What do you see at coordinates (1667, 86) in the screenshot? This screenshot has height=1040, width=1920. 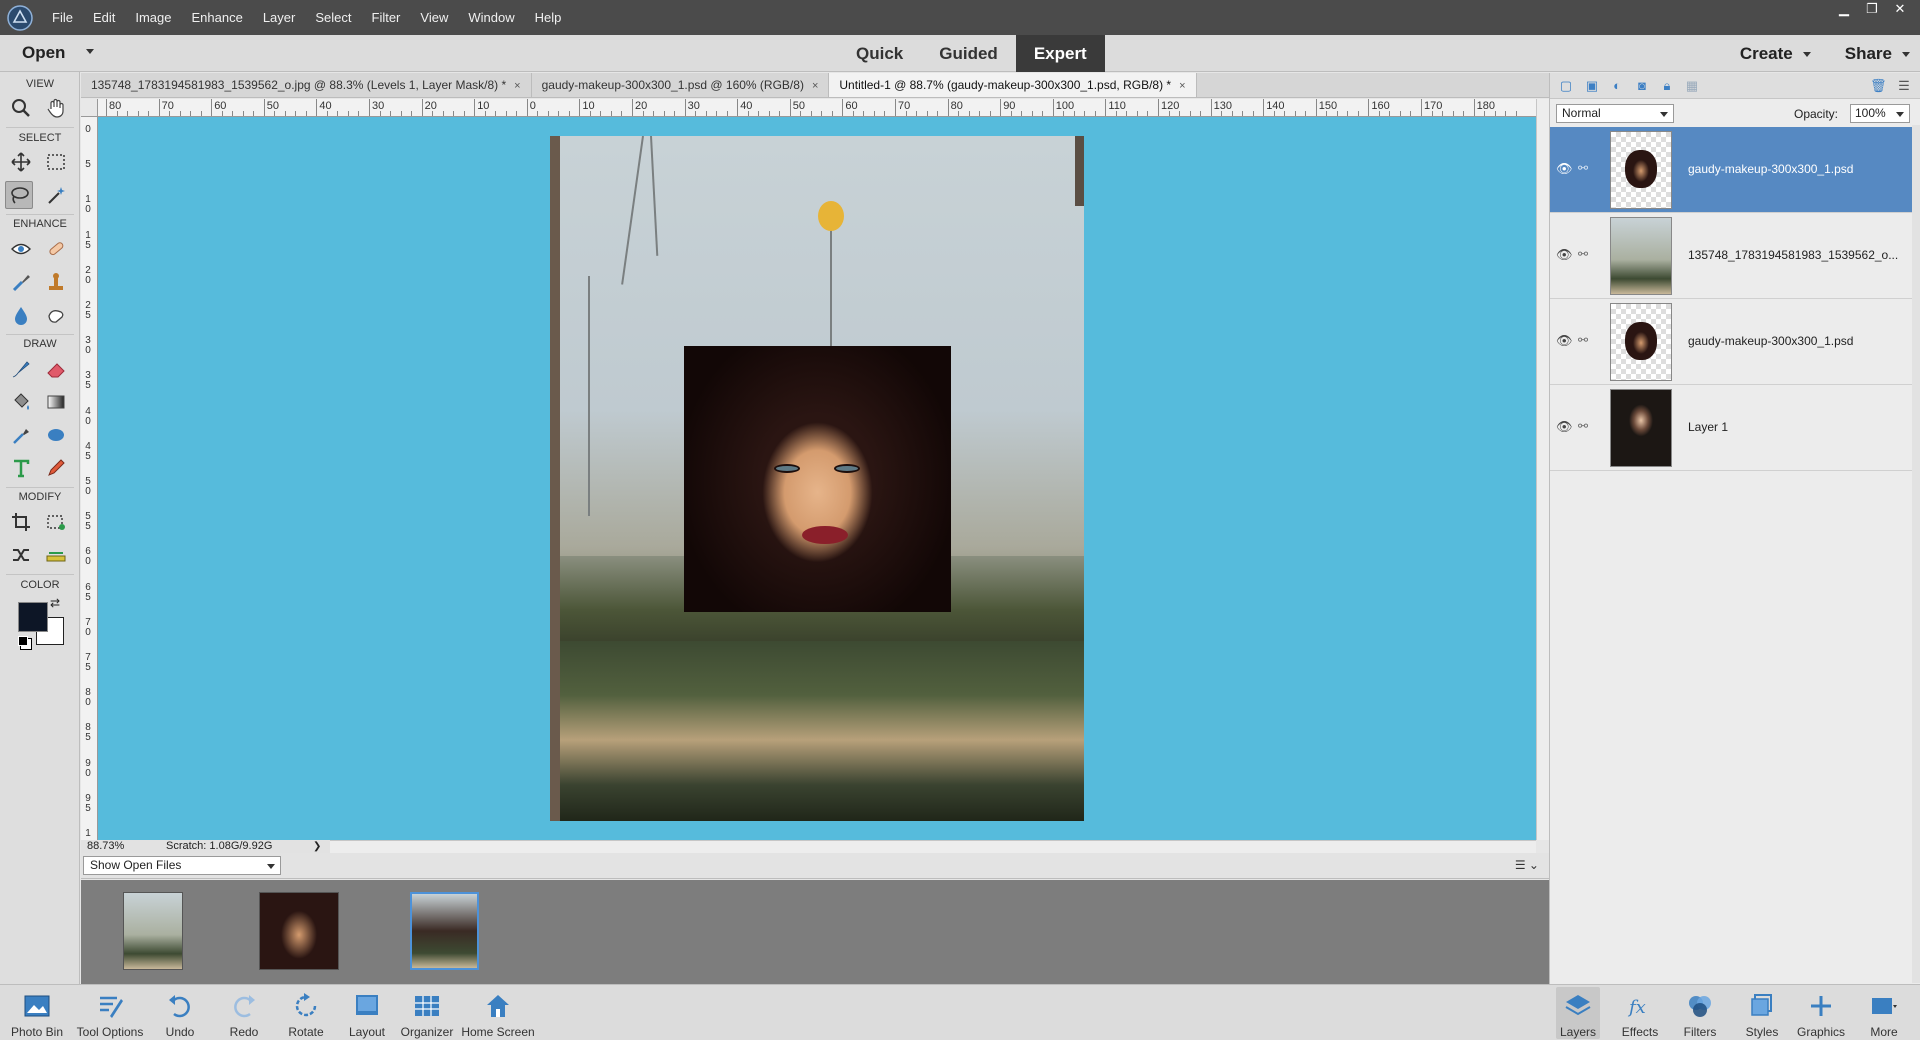 I see `lock-icon: 🔒︎` at bounding box center [1667, 86].